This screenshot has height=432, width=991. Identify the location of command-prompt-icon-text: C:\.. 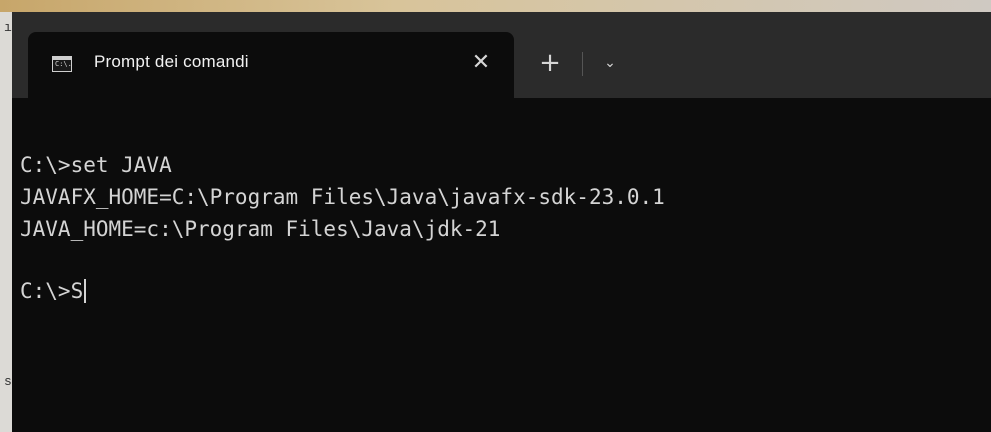
(63, 64).